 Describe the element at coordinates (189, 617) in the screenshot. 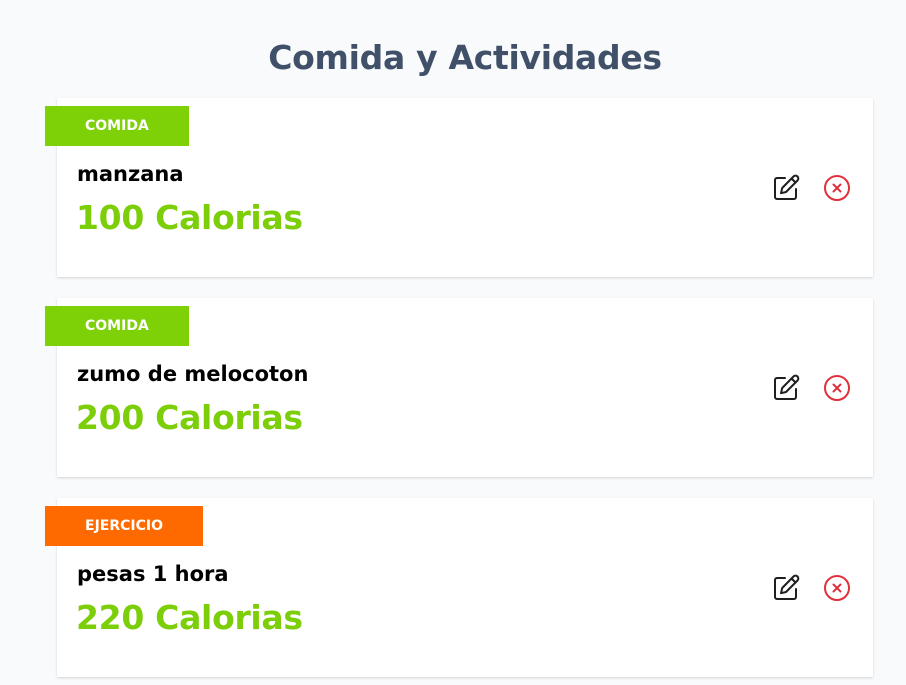

I see `entry-calories: 220 Calorias` at that location.